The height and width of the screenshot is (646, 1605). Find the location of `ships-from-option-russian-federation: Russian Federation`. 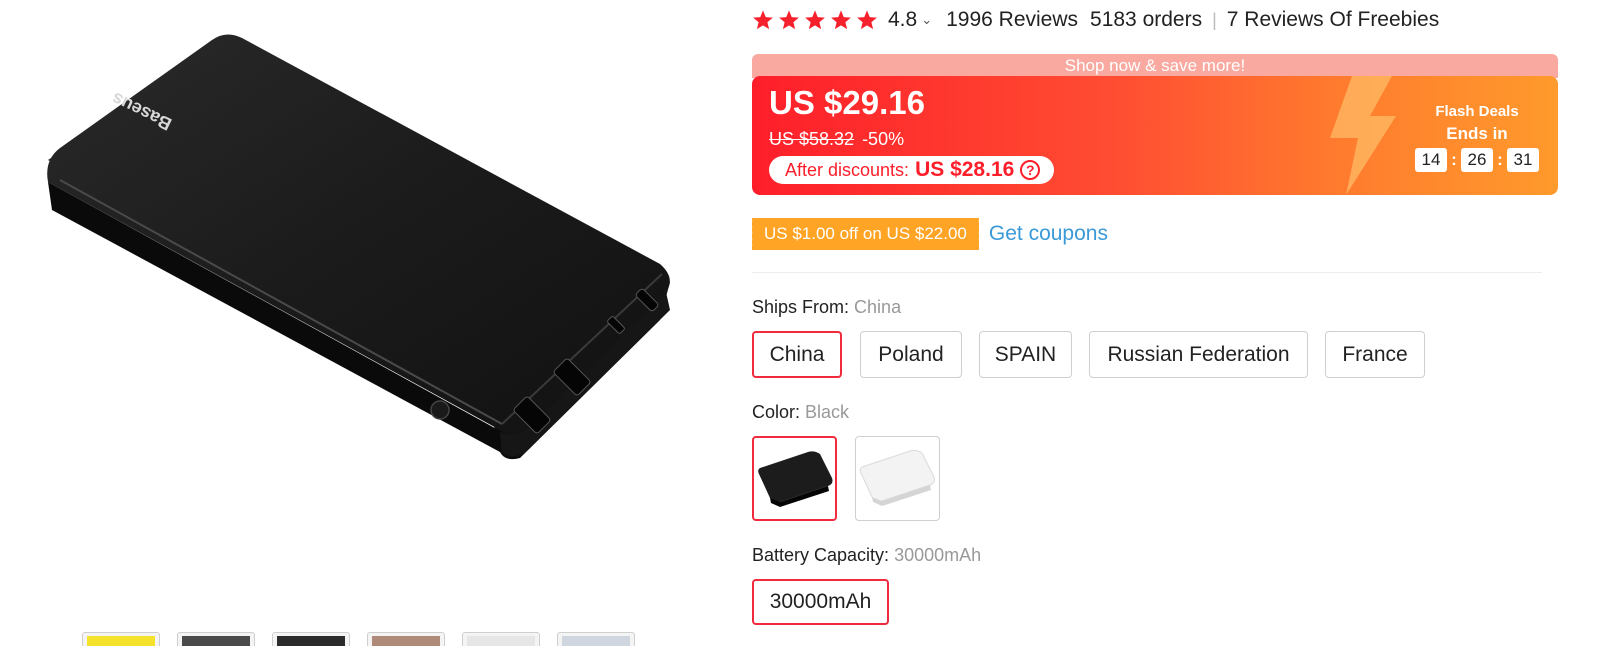

ships-from-option-russian-federation: Russian Federation is located at coordinates (1198, 354).